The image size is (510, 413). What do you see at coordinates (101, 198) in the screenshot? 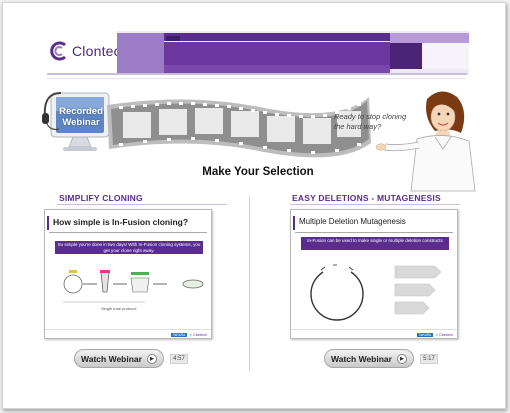
I see `column-title-simplify-cloning: SIMPLIFY CLONING` at bounding box center [101, 198].